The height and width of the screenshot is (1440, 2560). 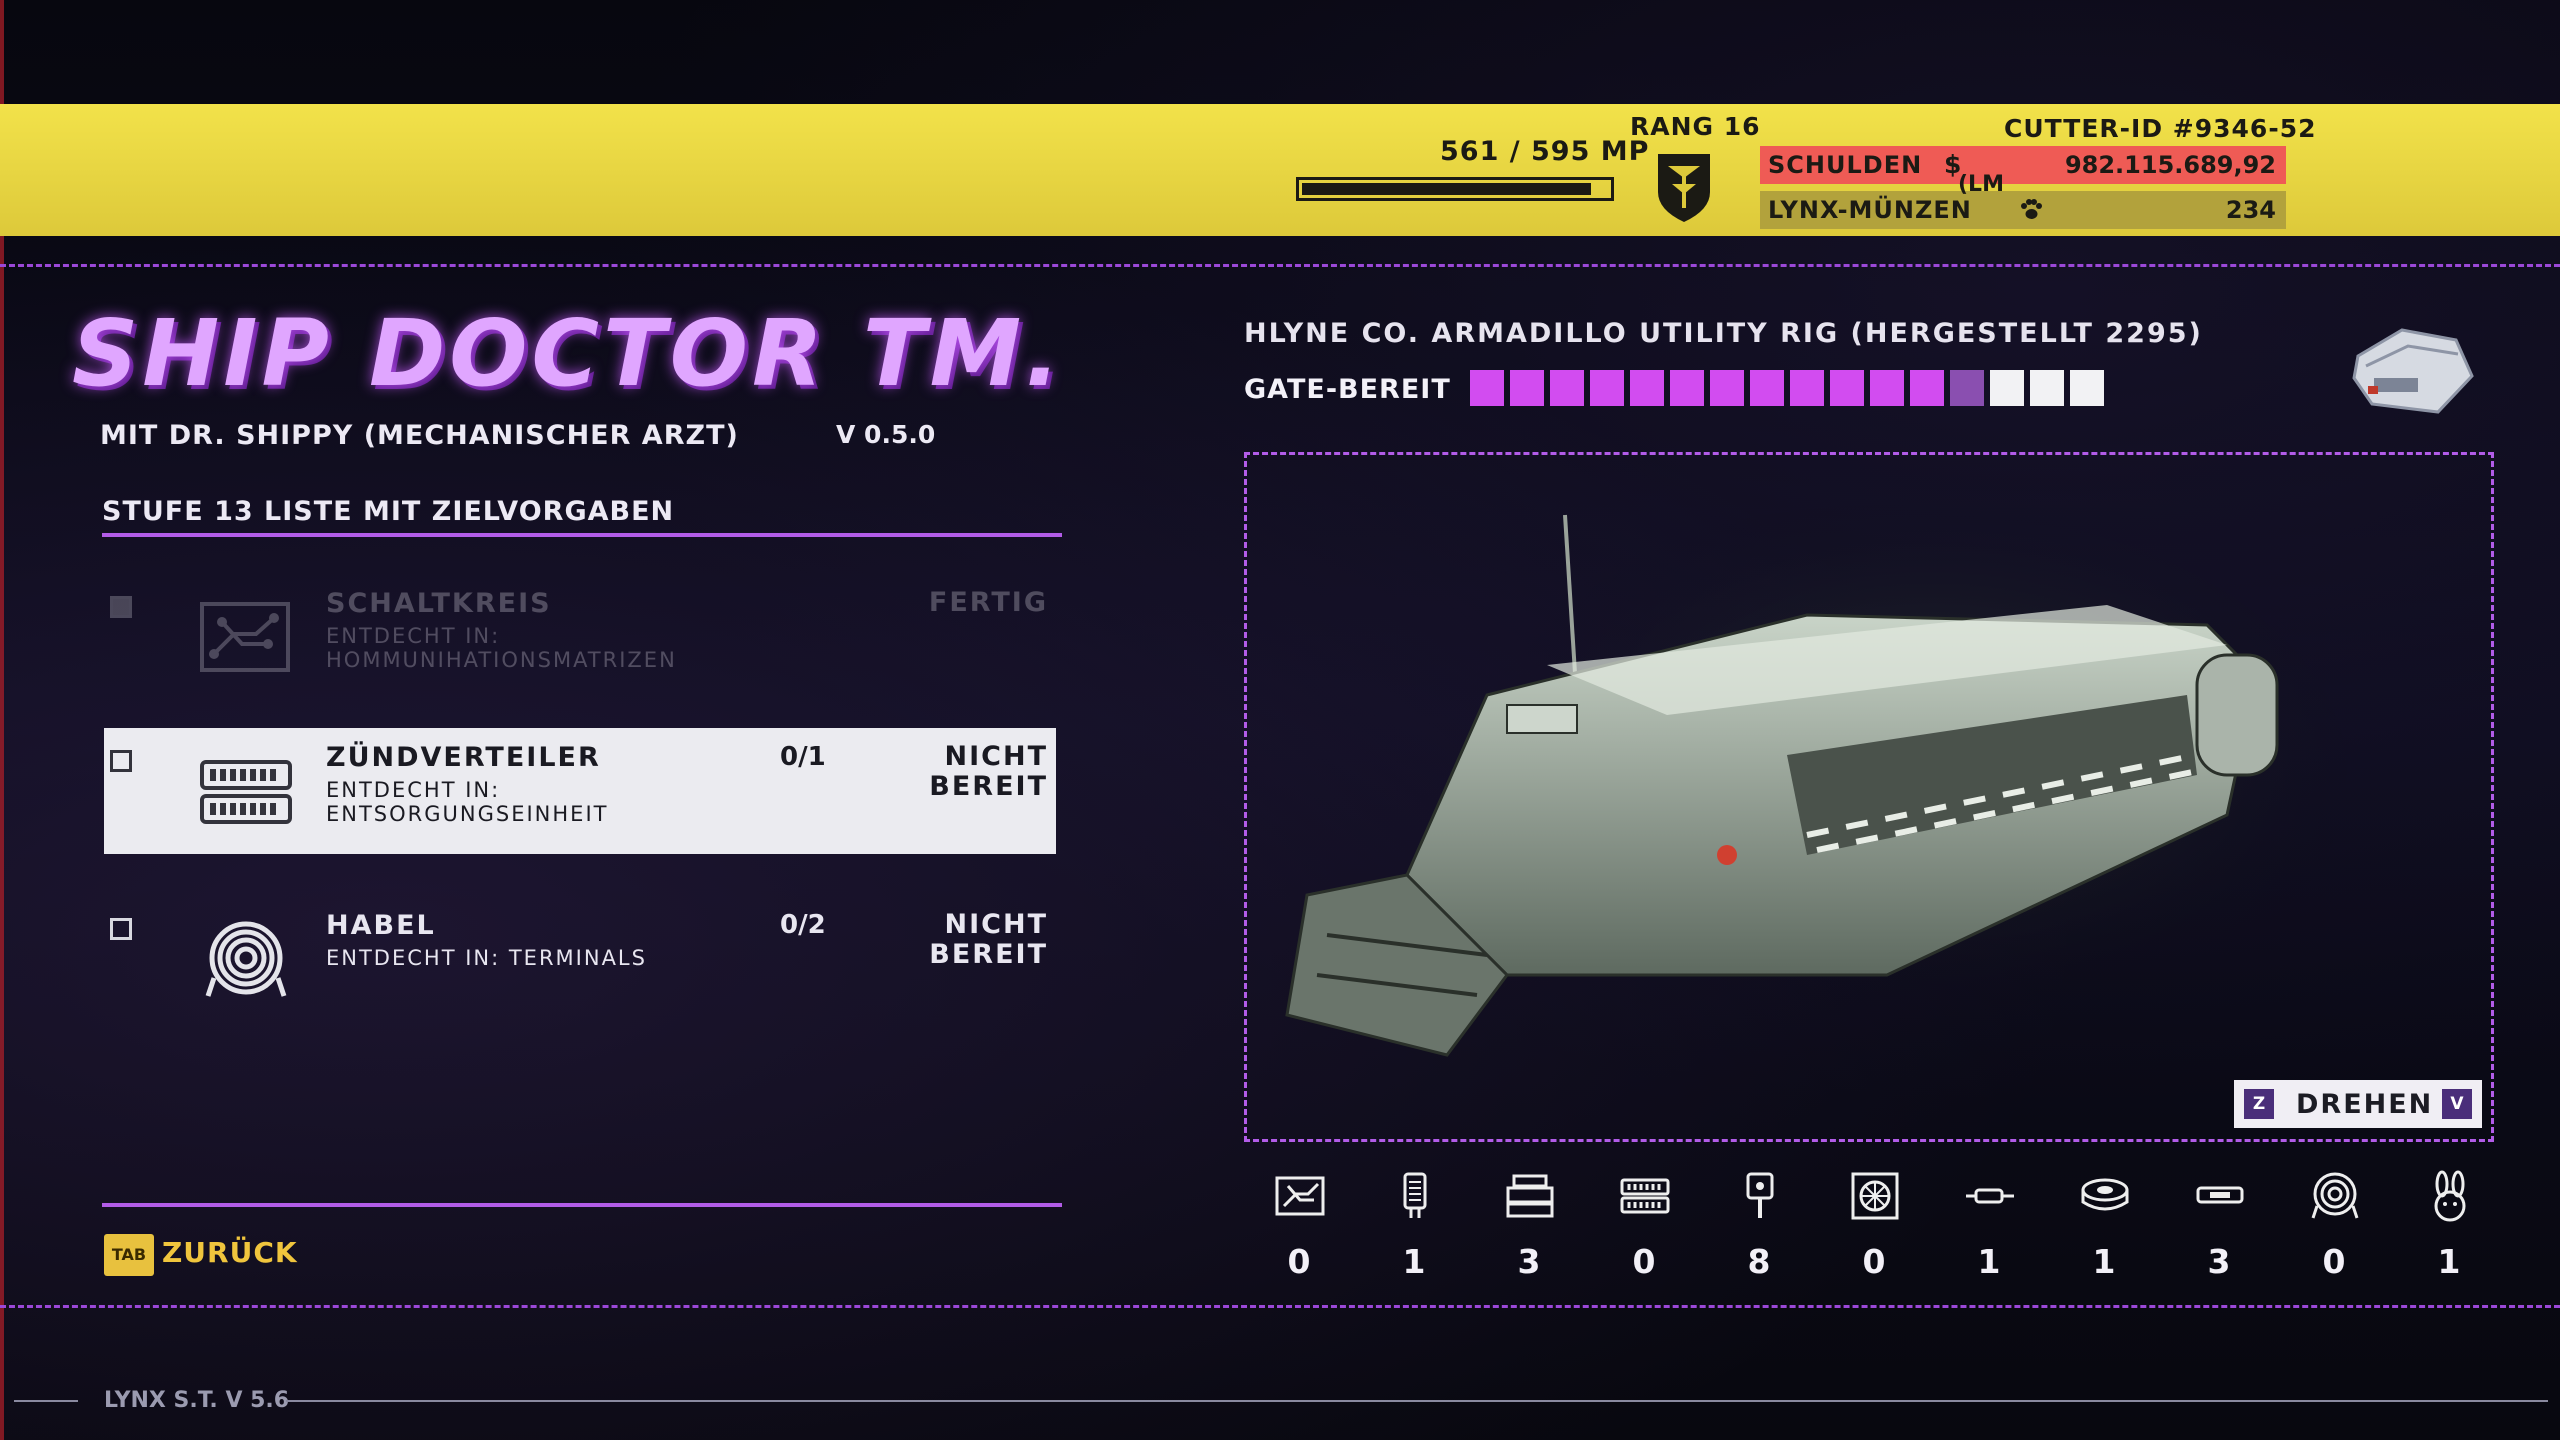 I want to click on rotate-key-right: V, so click(x=2457, y=1104).